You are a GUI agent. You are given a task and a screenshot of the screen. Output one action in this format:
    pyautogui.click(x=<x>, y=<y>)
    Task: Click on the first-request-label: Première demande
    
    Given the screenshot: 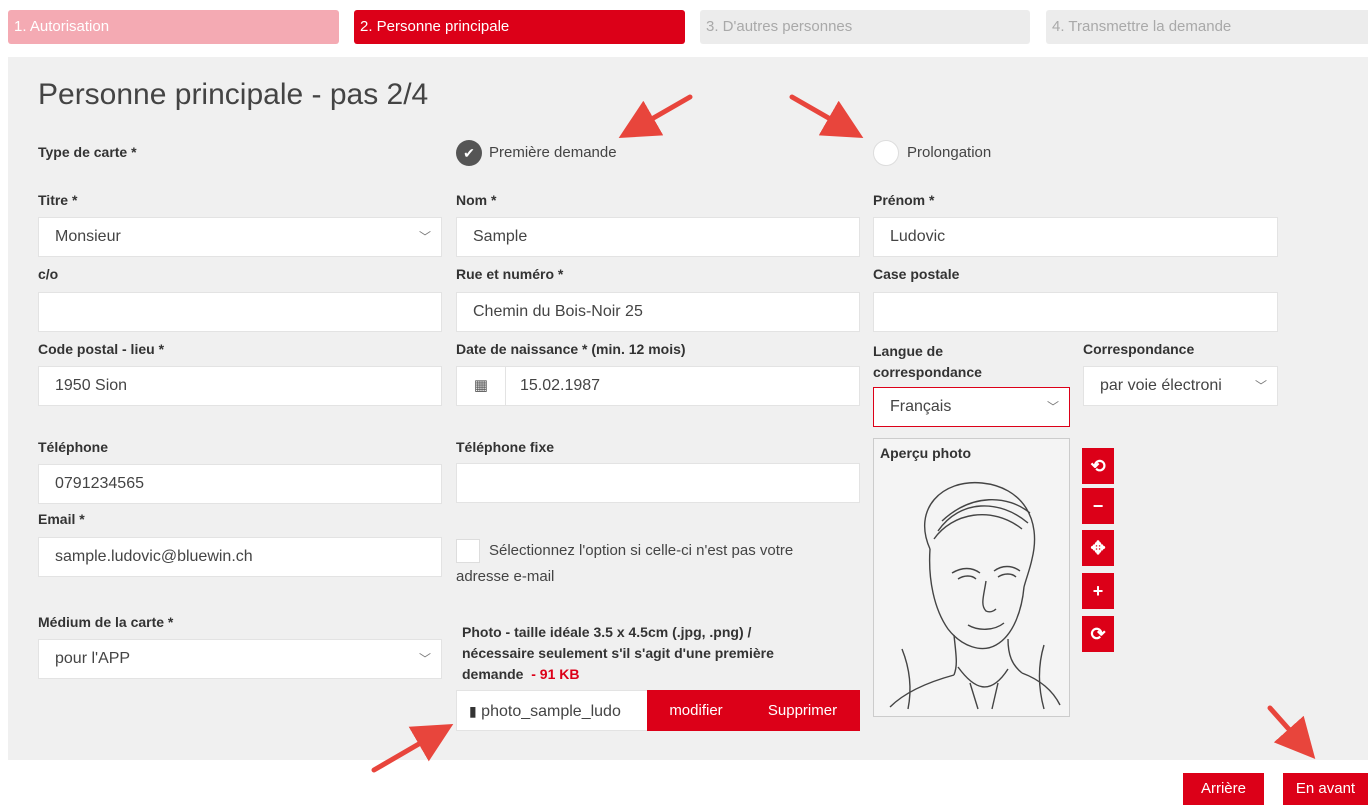 What is the action you would take?
    pyautogui.click(x=553, y=152)
    